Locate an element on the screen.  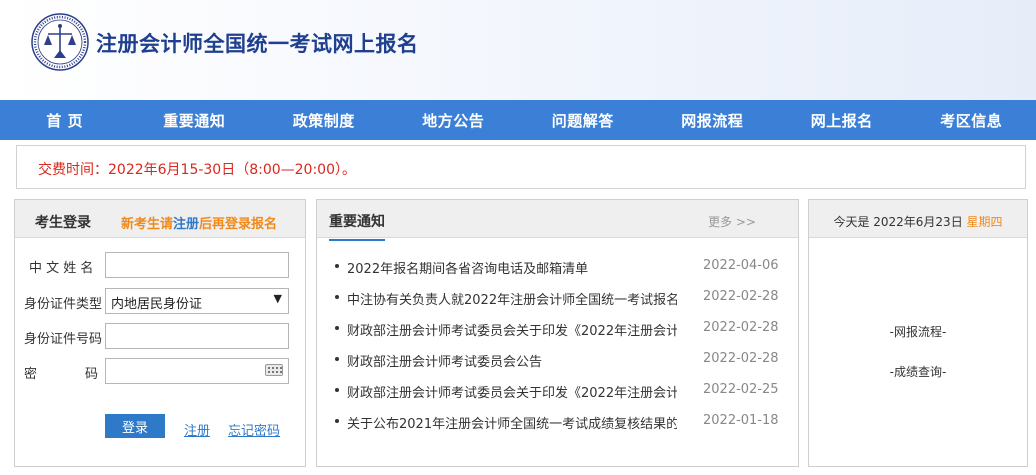
idtype-row: 身份证件类型 内地居民身份证 ▼ is located at coordinates (160, 301).